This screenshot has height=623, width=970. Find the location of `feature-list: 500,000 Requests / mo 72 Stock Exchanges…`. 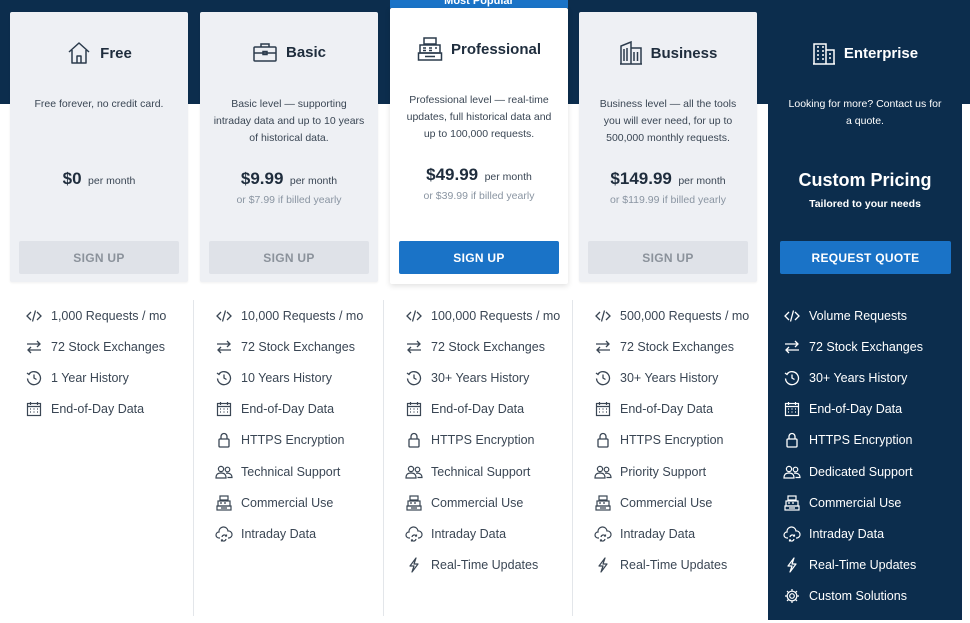

feature-list: 500,000 Requests / mo 72 Stock Exchanges… is located at coordinates (668, 440).